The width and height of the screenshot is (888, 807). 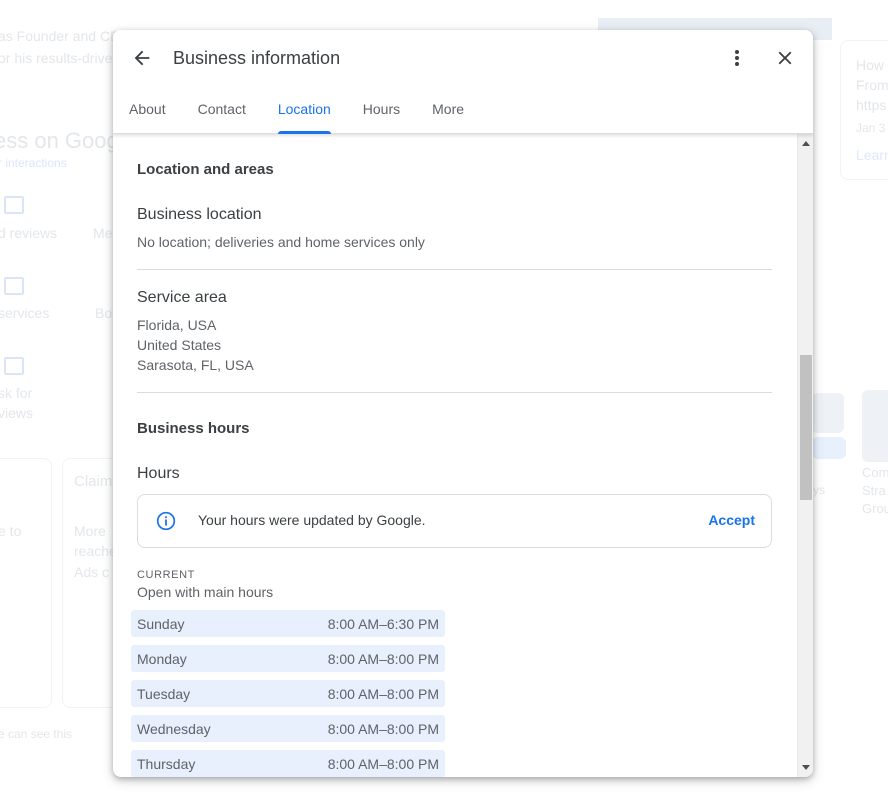 What do you see at coordinates (104, 313) in the screenshot?
I see `bg-text: Bo` at bounding box center [104, 313].